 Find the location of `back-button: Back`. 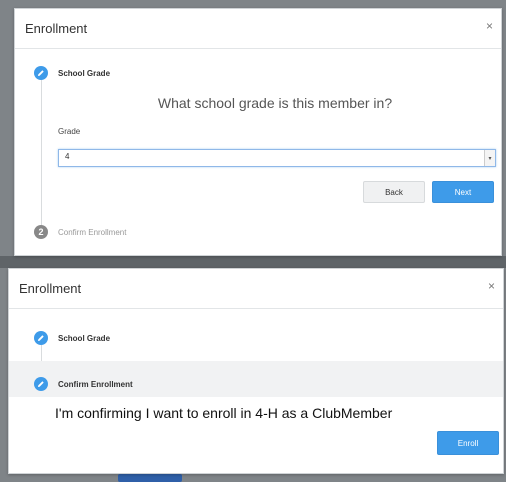

back-button: Back is located at coordinates (394, 192).